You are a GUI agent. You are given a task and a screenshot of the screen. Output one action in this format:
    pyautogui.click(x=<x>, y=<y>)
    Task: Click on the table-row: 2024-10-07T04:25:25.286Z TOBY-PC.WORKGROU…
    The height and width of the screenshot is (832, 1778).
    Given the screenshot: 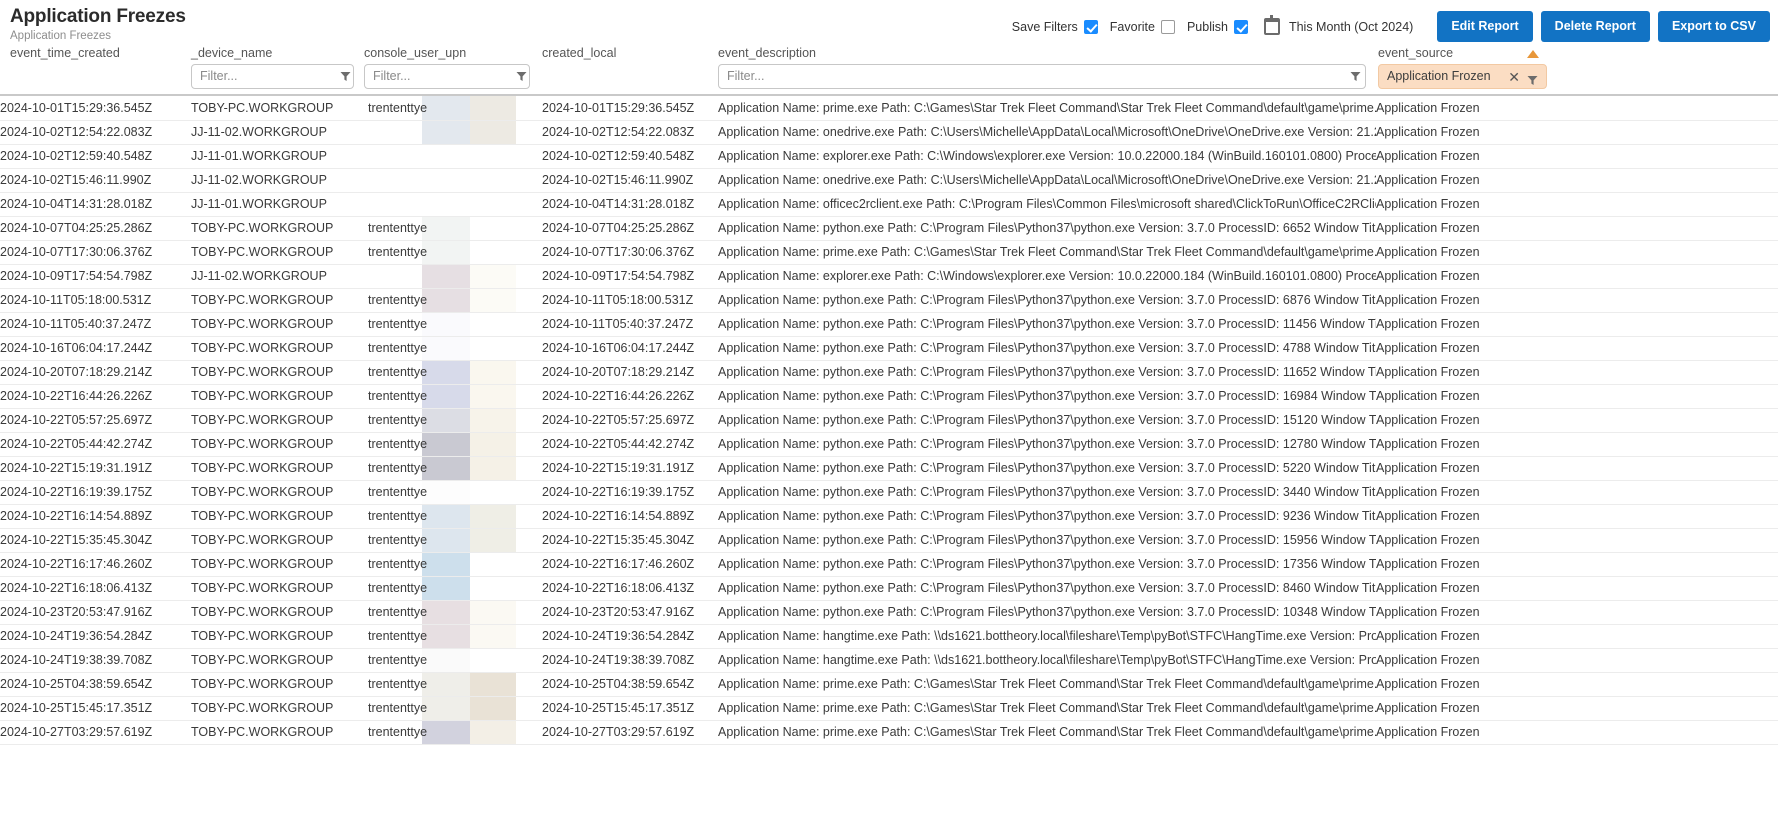 What is the action you would take?
    pyautogui.click(x=889, y=228)
    